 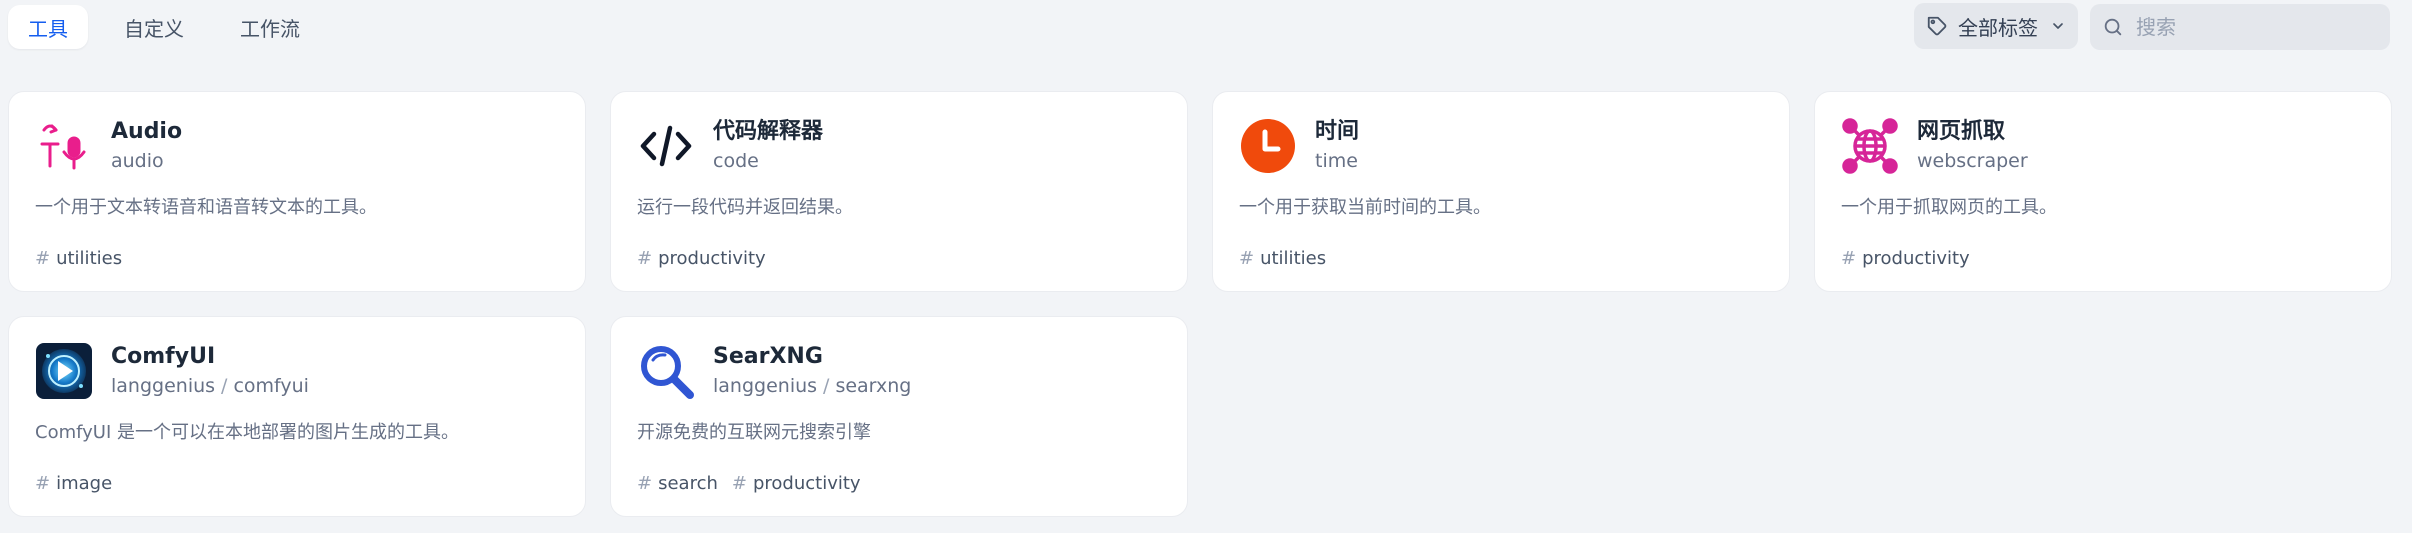 I want to click on card-description: 一个用于文本转语音和语音转文本的工具。, so click(x=206, y=207).